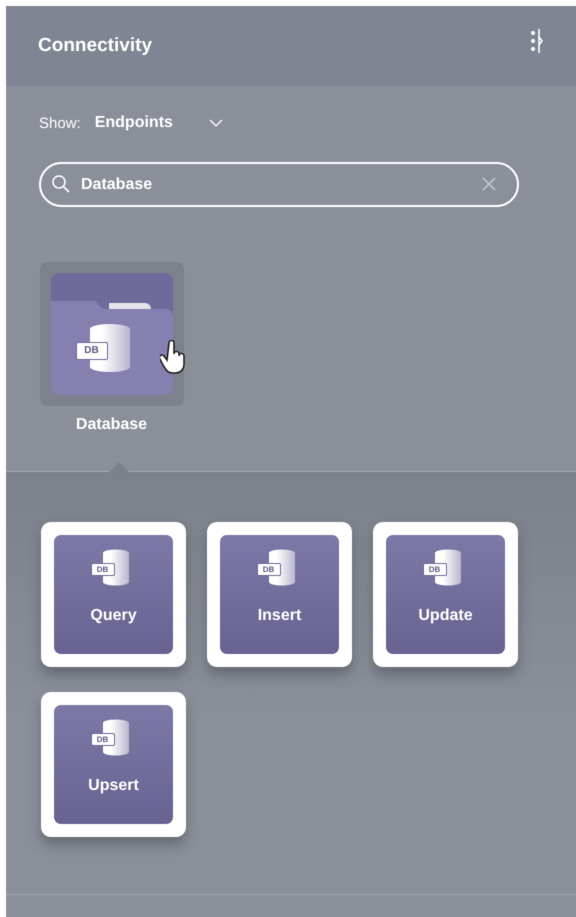  I want to click on pointer-arrow, so click(119, 467).